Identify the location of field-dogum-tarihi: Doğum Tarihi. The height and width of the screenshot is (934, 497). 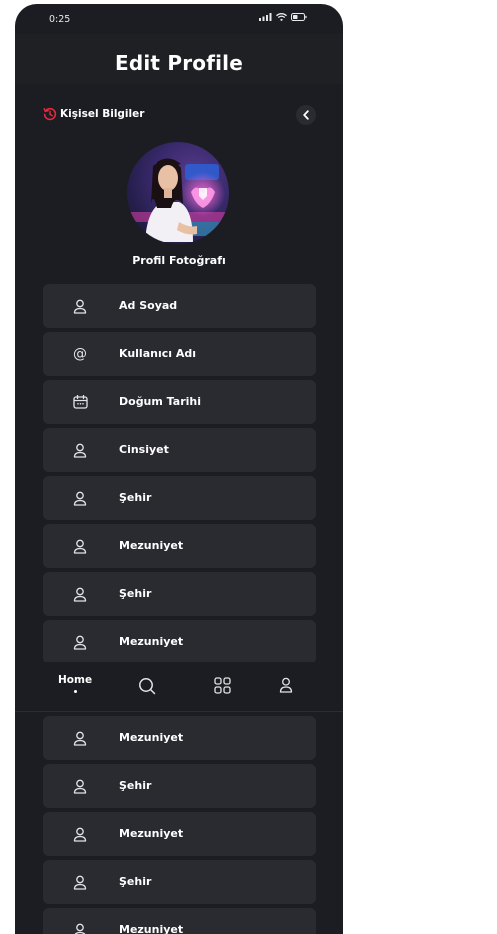
(179, 402).